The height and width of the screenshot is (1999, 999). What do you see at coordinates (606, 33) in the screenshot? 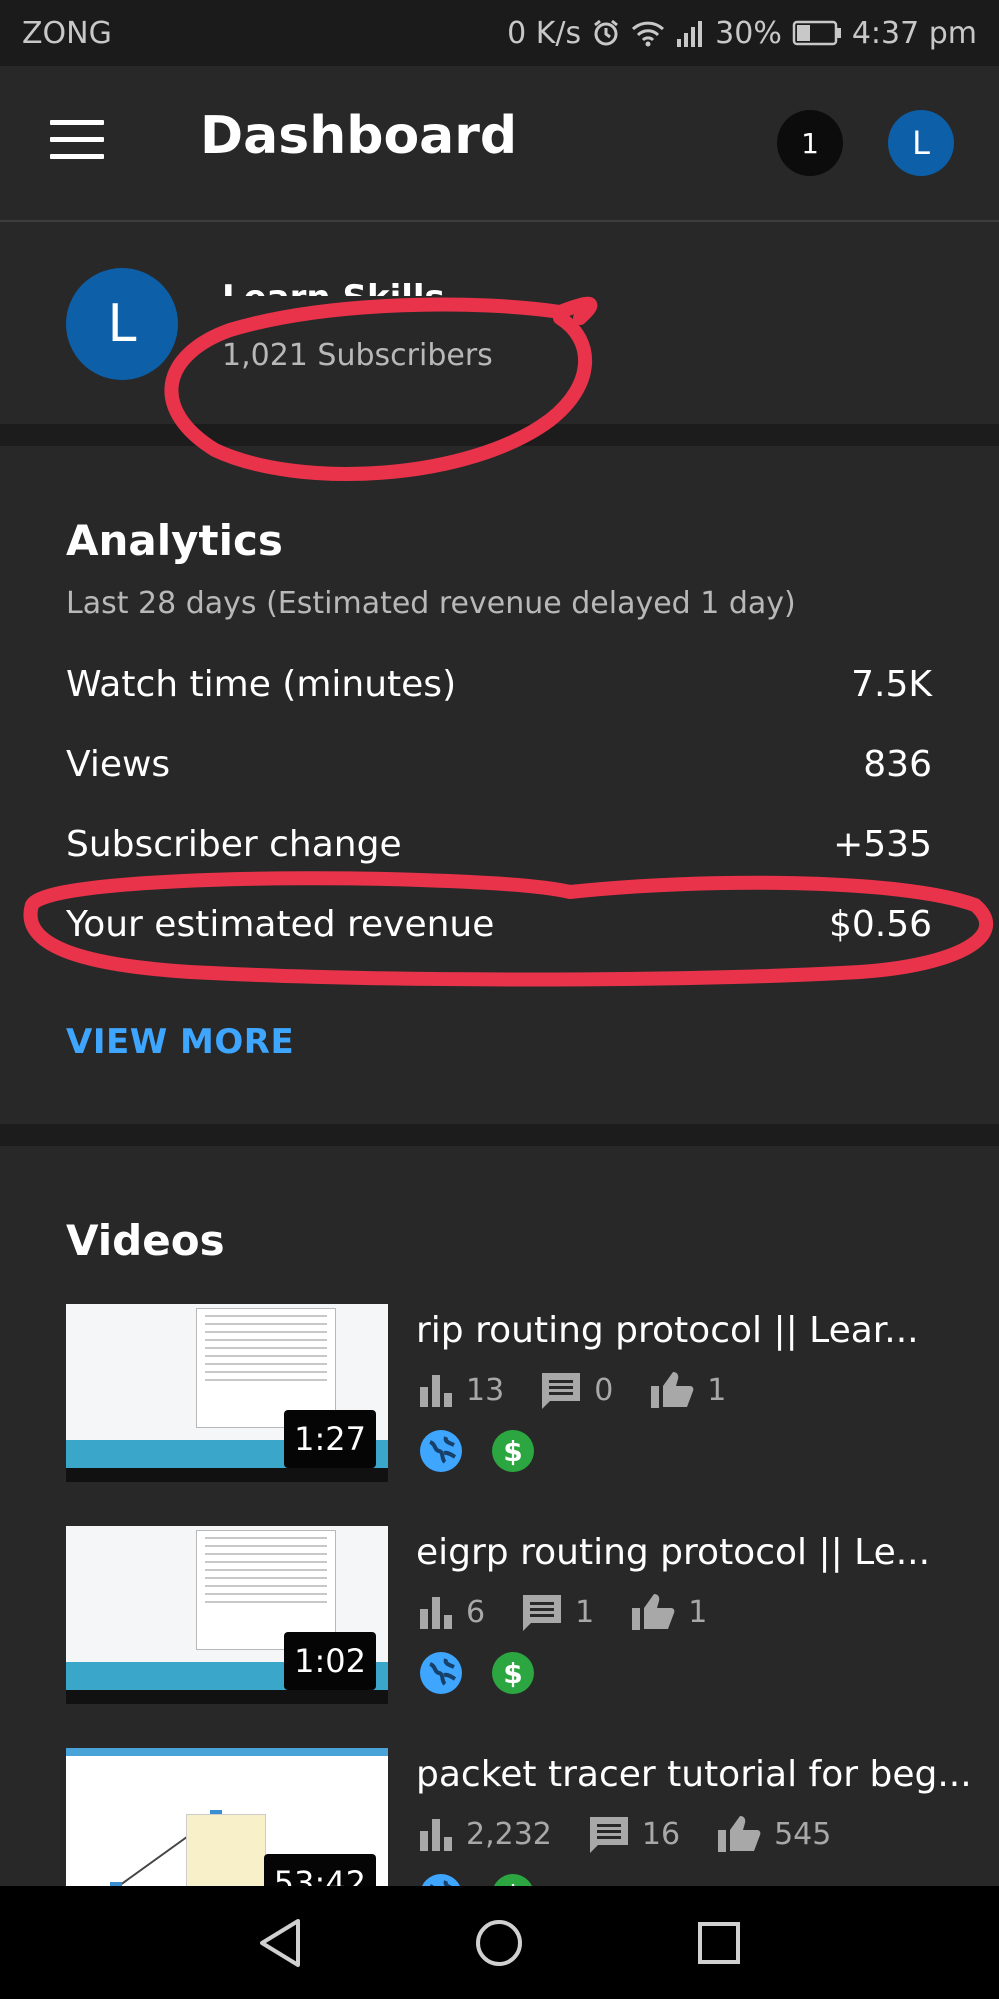
I see `alarm-icon` at bounding box center [606, 33].